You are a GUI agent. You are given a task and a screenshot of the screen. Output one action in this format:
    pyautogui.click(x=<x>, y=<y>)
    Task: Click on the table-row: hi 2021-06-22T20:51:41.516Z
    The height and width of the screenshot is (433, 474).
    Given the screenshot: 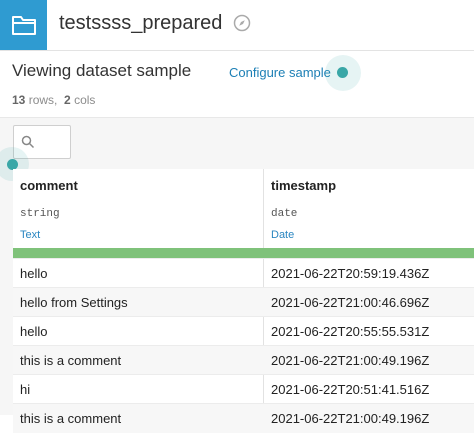 What is the action you would take?
    pyautogui.click(x=243, y=389)
    